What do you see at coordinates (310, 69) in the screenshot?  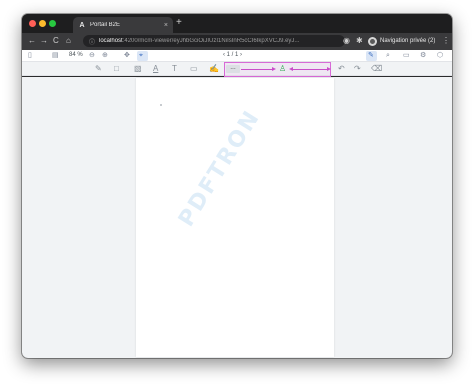 I see `arrow-double-annotation` at bounding box center [310, 69].